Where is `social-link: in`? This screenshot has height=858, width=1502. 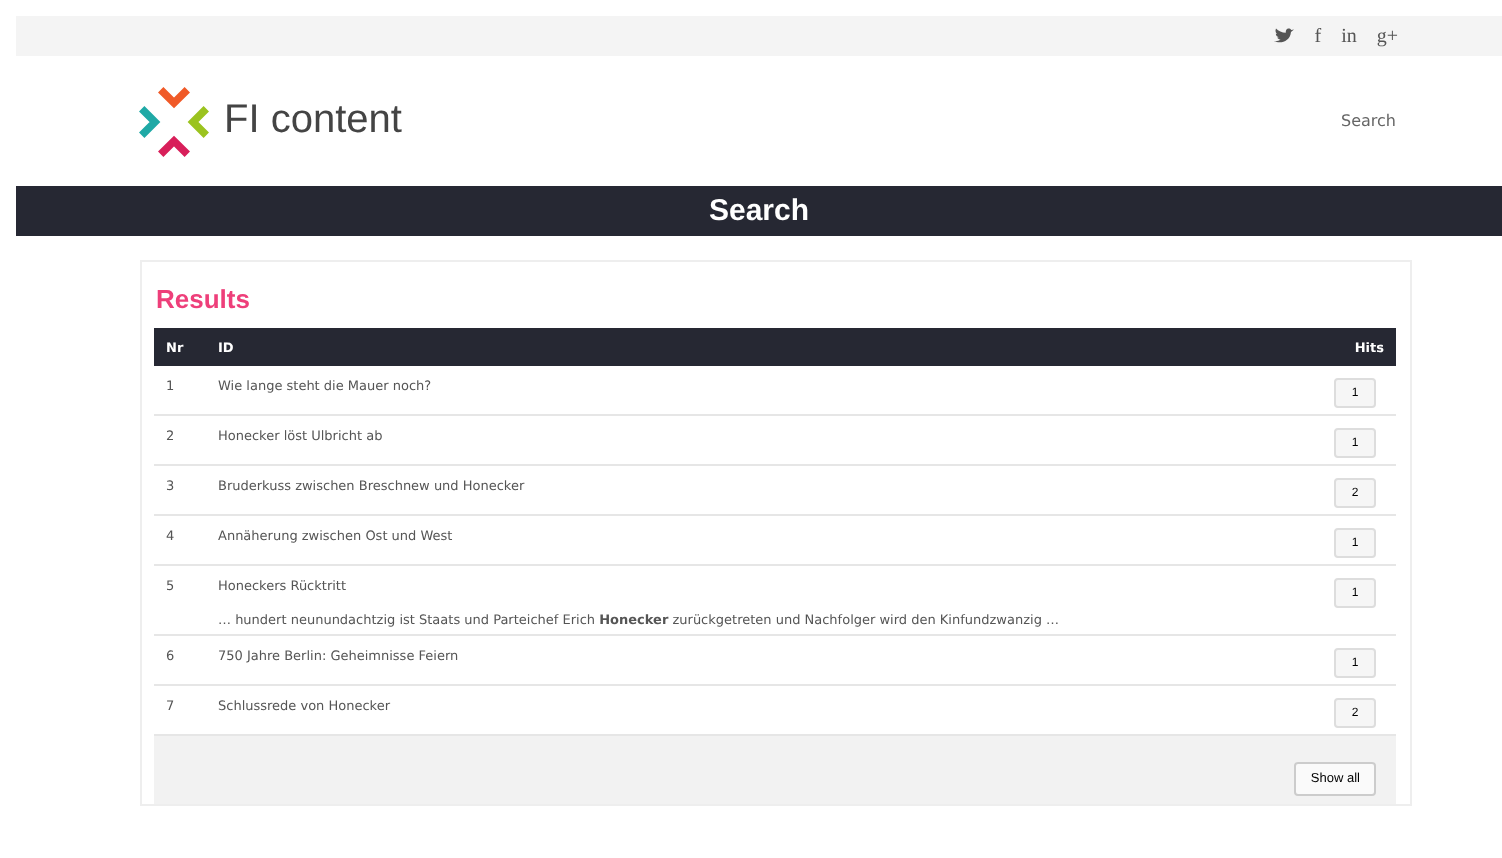
social-link: in is located at coordinates (1349, 36).